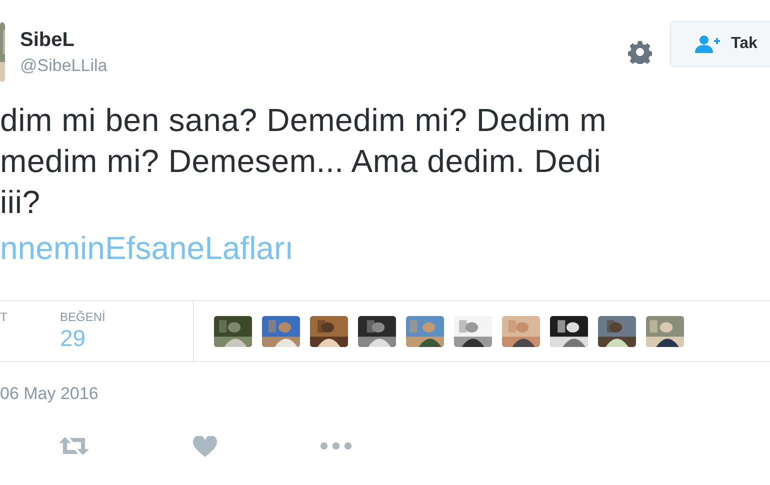 Image resolution: width=770 pixels, height=485 pixels. What do you see at coordinates (301, 161) in the screenshot?
I see `tweet-text-line: medim mi? Demesem... Ama dedim. Dedi` at bounding box center [301, 161].